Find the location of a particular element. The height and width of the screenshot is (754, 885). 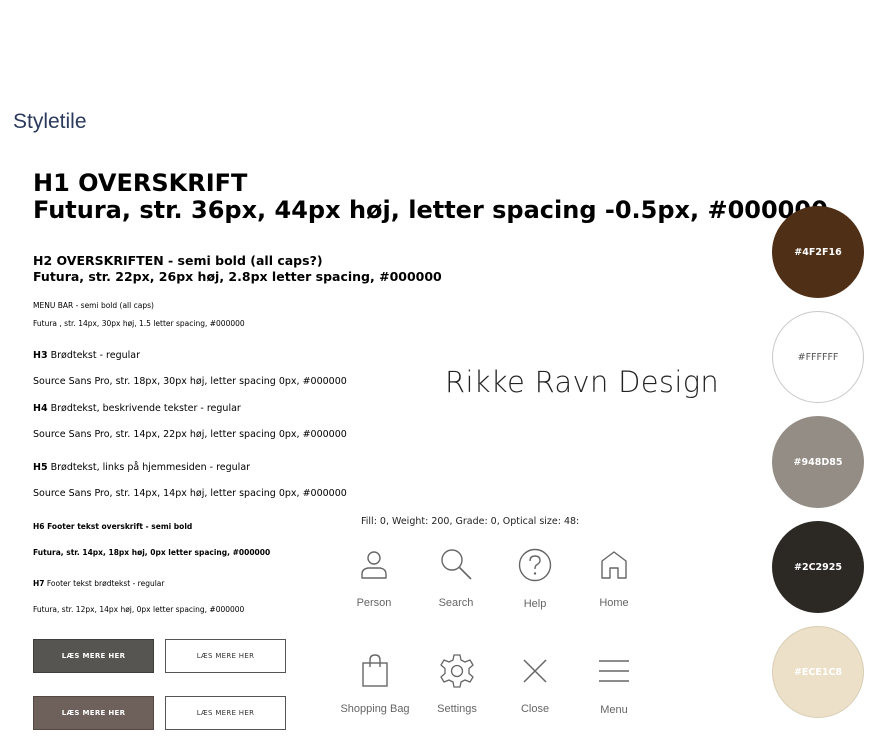

h7-tag: H7 is located at coordinates (39, 583).